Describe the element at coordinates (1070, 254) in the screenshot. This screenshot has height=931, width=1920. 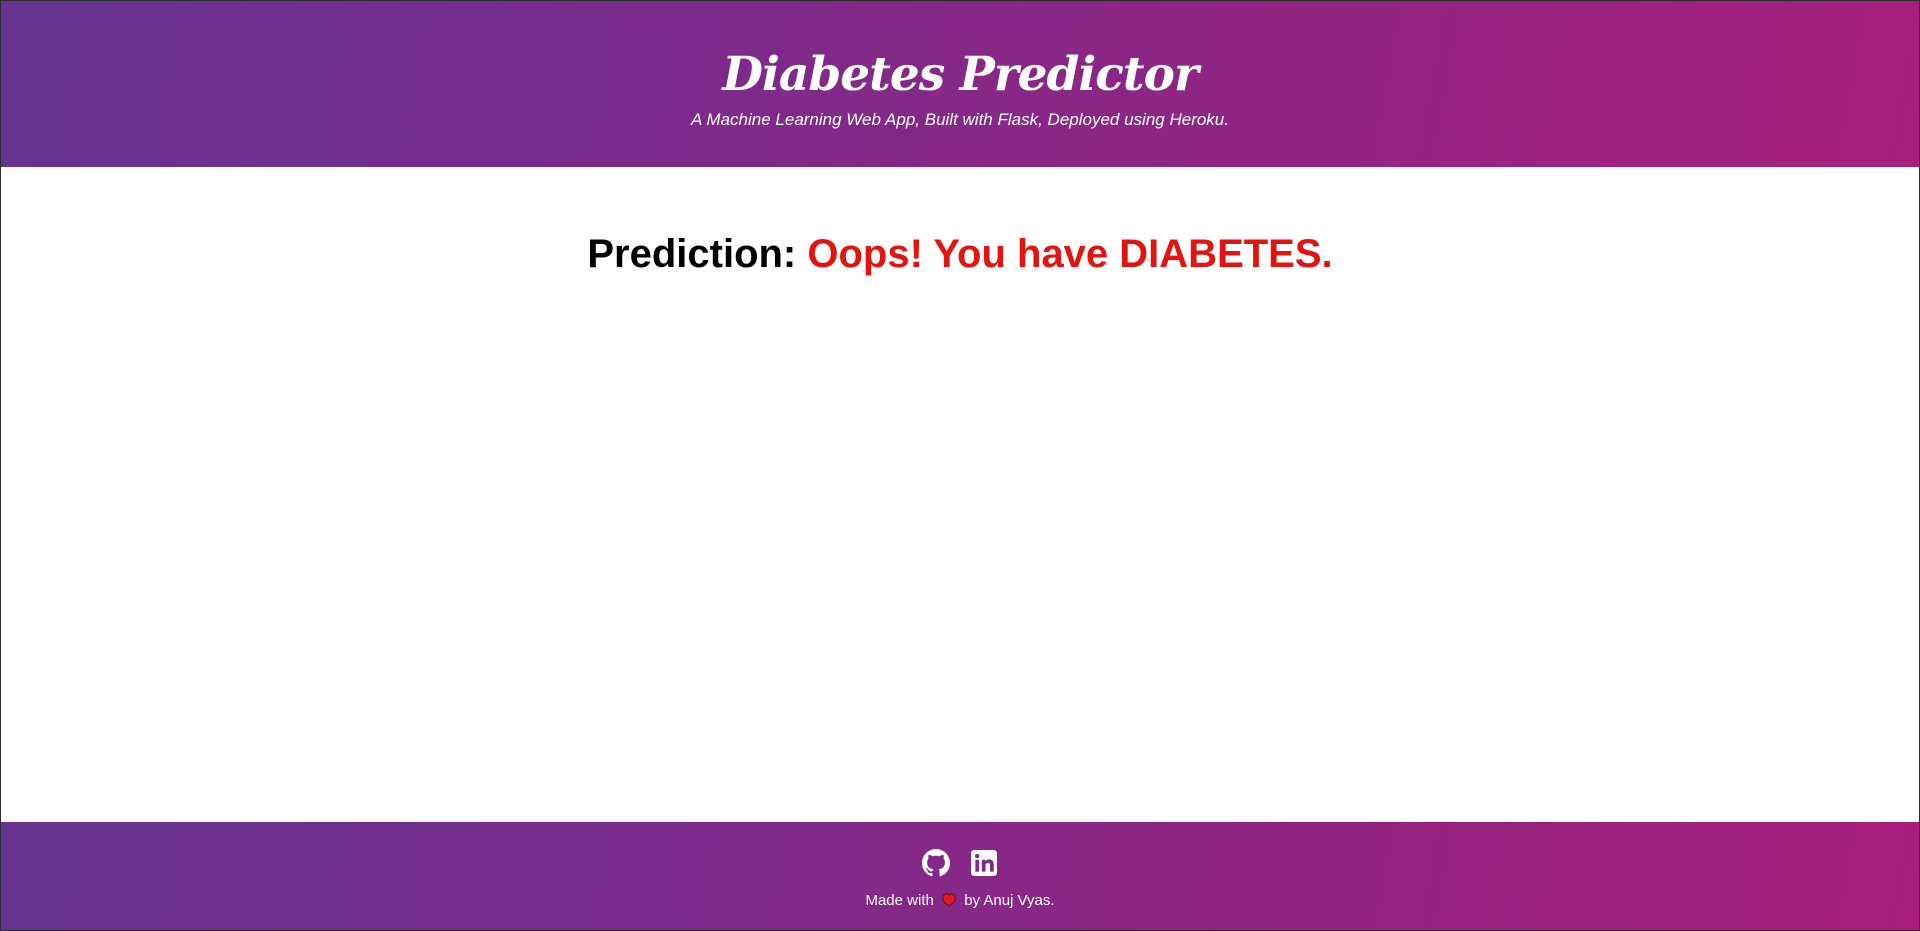
I see `prediction-result: Oops! You have DIABETES.` at that location.